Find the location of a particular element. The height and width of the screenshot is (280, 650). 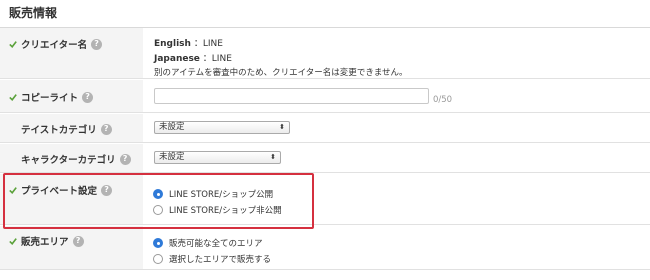

radio-button is located at coordinates (158, 259).